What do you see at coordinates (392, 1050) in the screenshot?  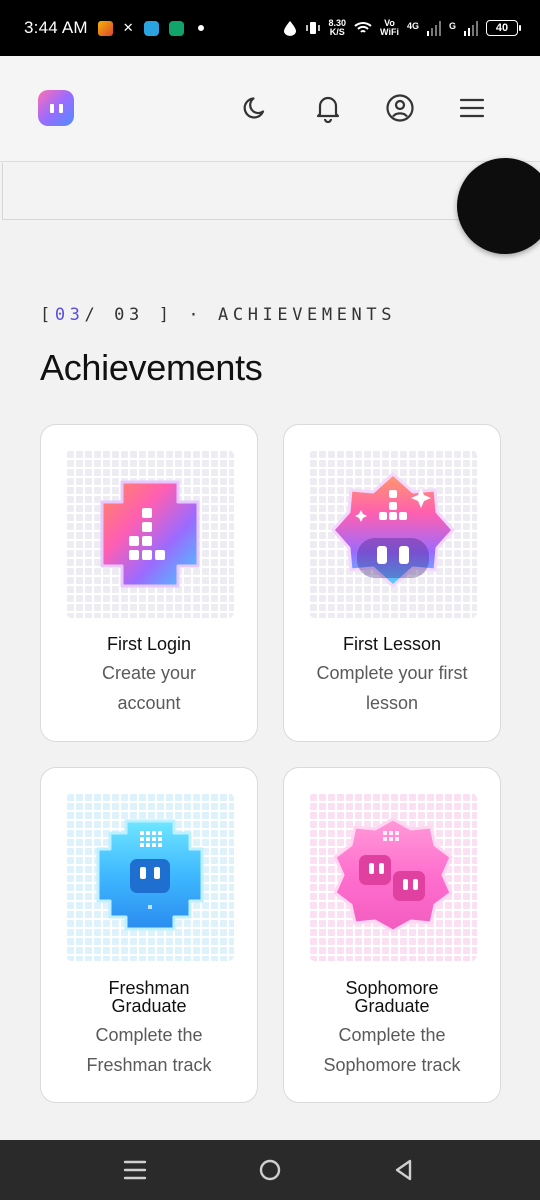 I see `achievement-description: Complete the Sophomore track` at bounding box center [392, 1050].